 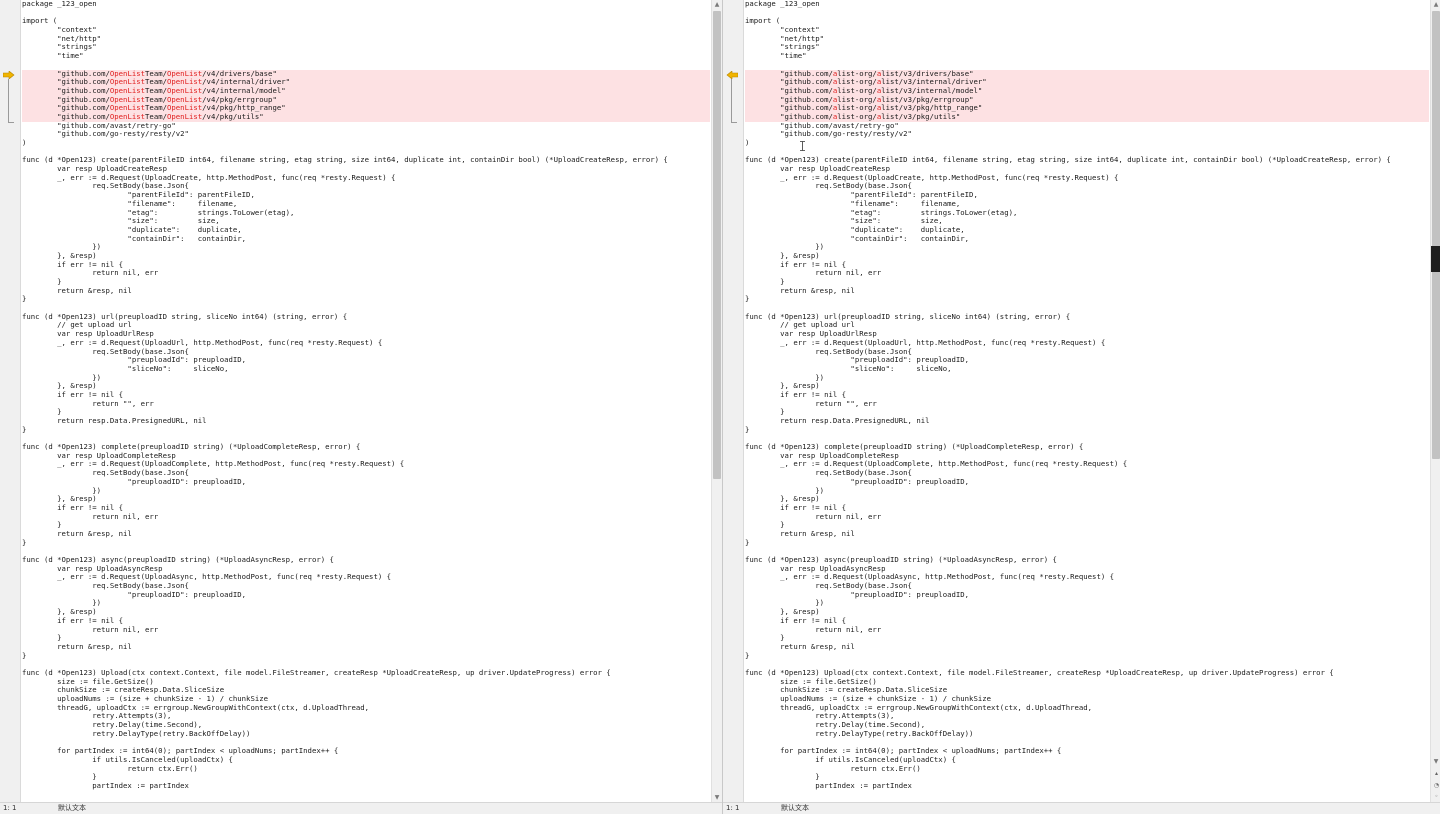 I want to click on left-scroll-thumb, so click(x=717, y=245).